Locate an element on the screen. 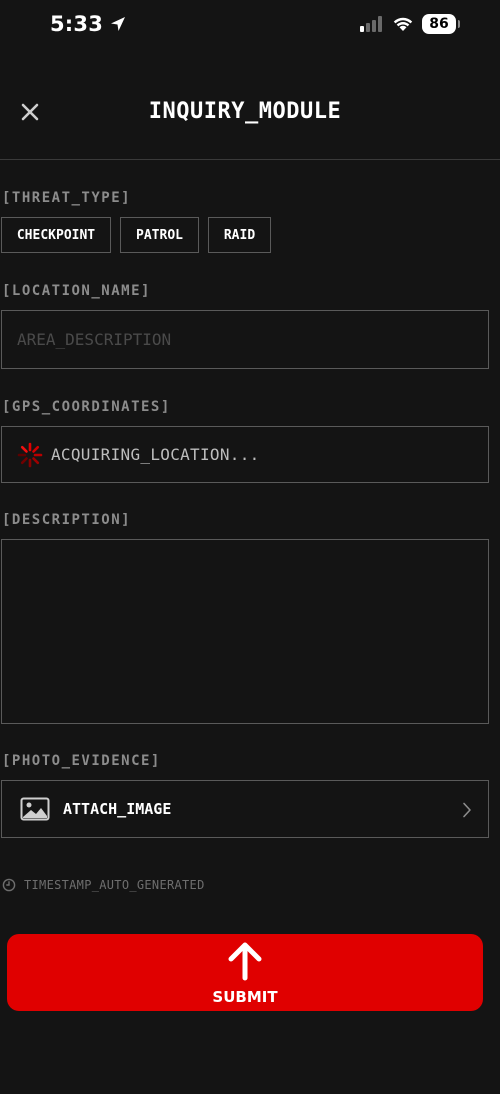 The height and width of the screenshot is (1094, 500). status-bar-indicators: 86 is located at coordinates (410, 24).